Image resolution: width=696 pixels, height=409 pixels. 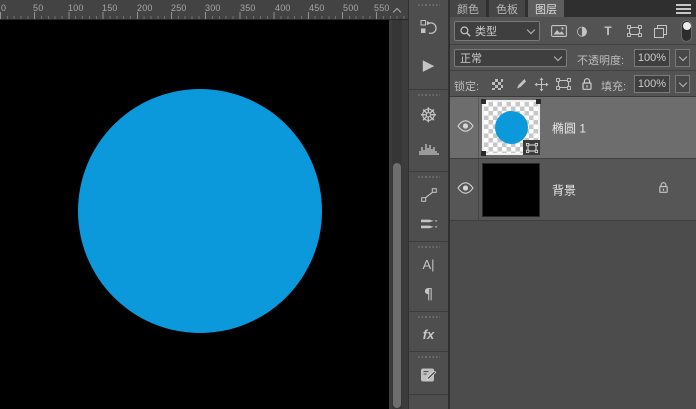 I want to click on ruler-label: 350, so click(x=248, y=8).